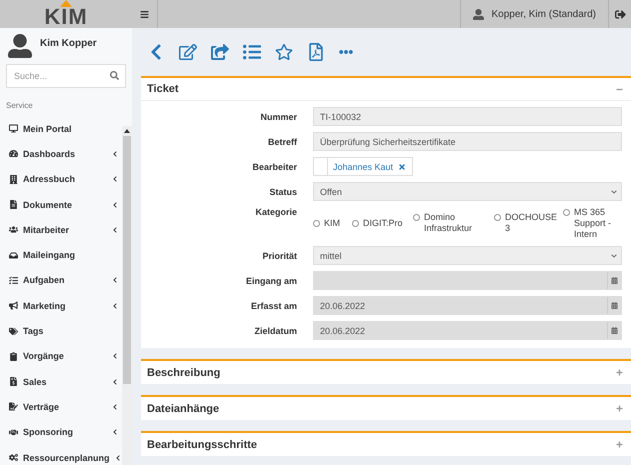  I want to click on sidebar-item: Dashboards, so click(61, 154).